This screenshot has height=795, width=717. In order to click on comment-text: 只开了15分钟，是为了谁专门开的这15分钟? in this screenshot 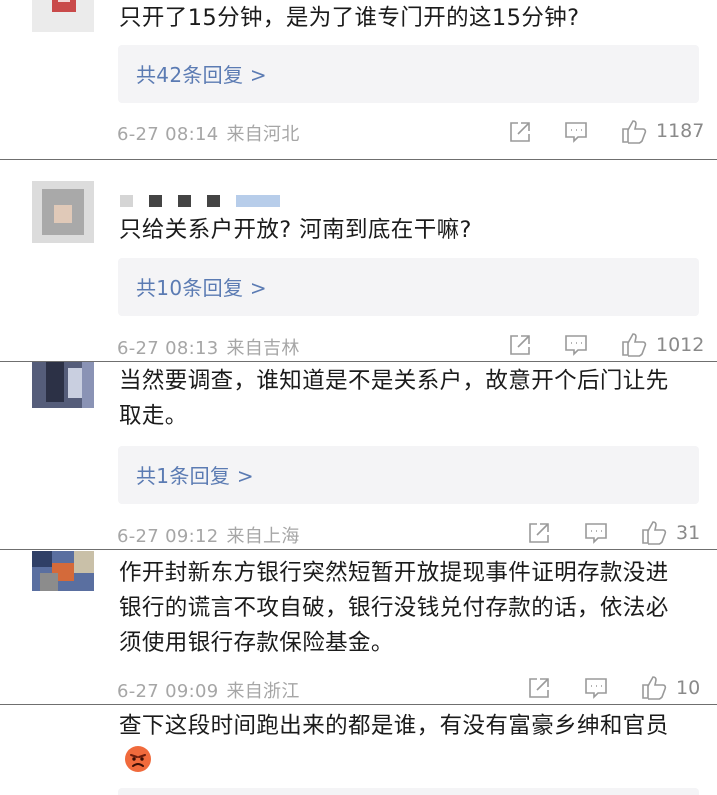, I will do `click(349, 18)`.